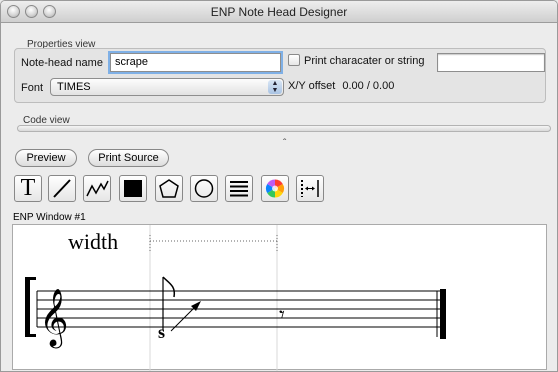  I want to click on note-head-name-field: scrape, so click(195, 62).